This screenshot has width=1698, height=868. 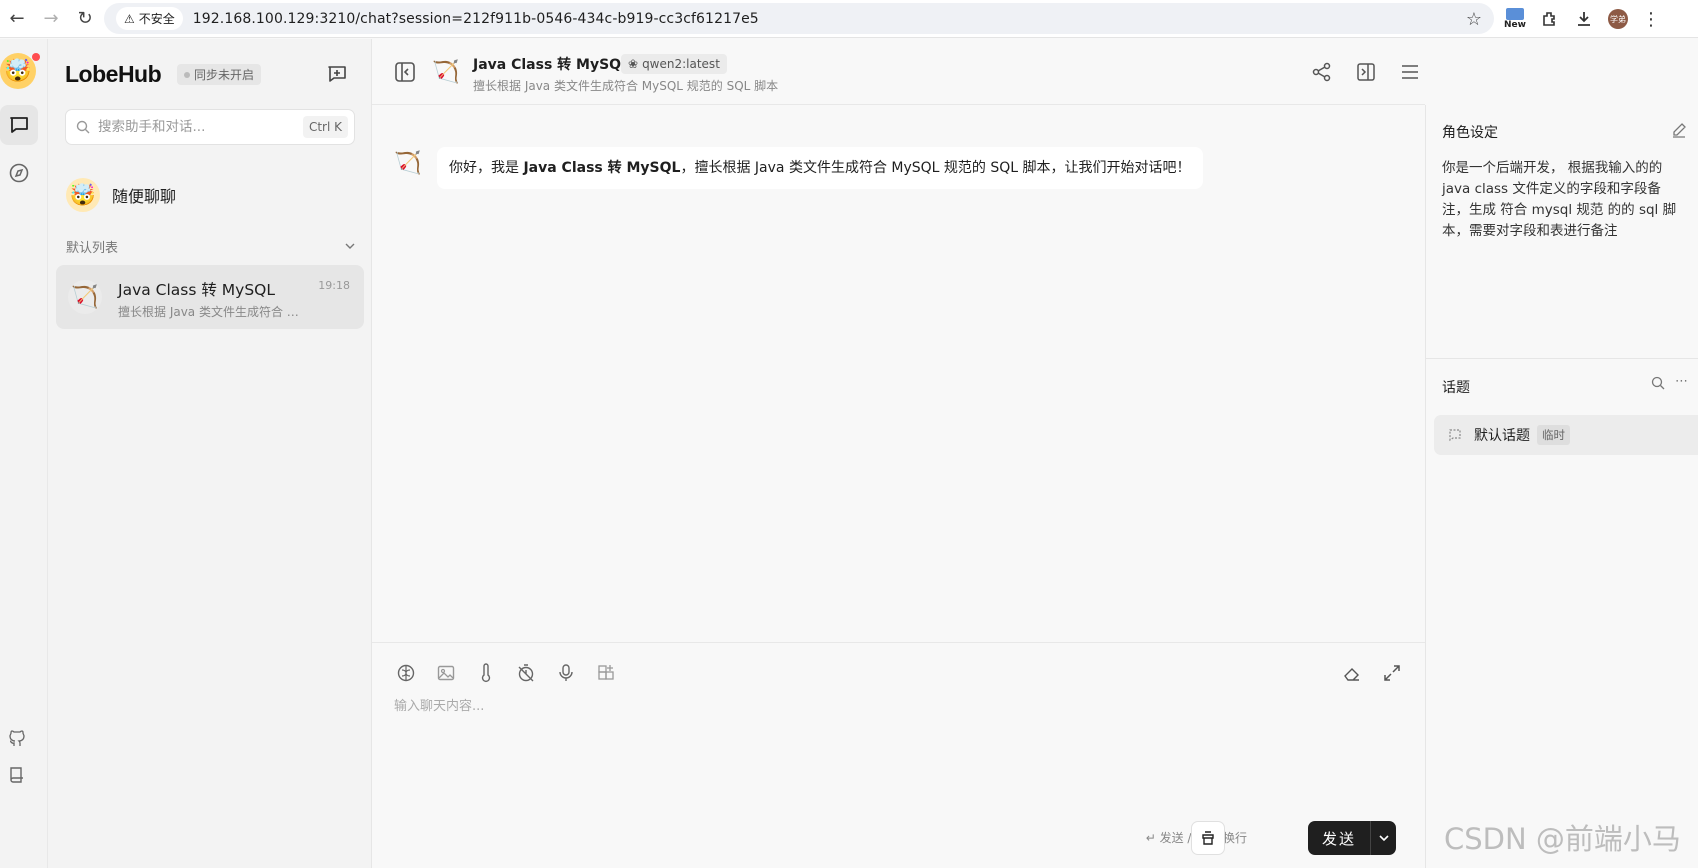 I want to click on temperature-button, so click(x=485, y=672).